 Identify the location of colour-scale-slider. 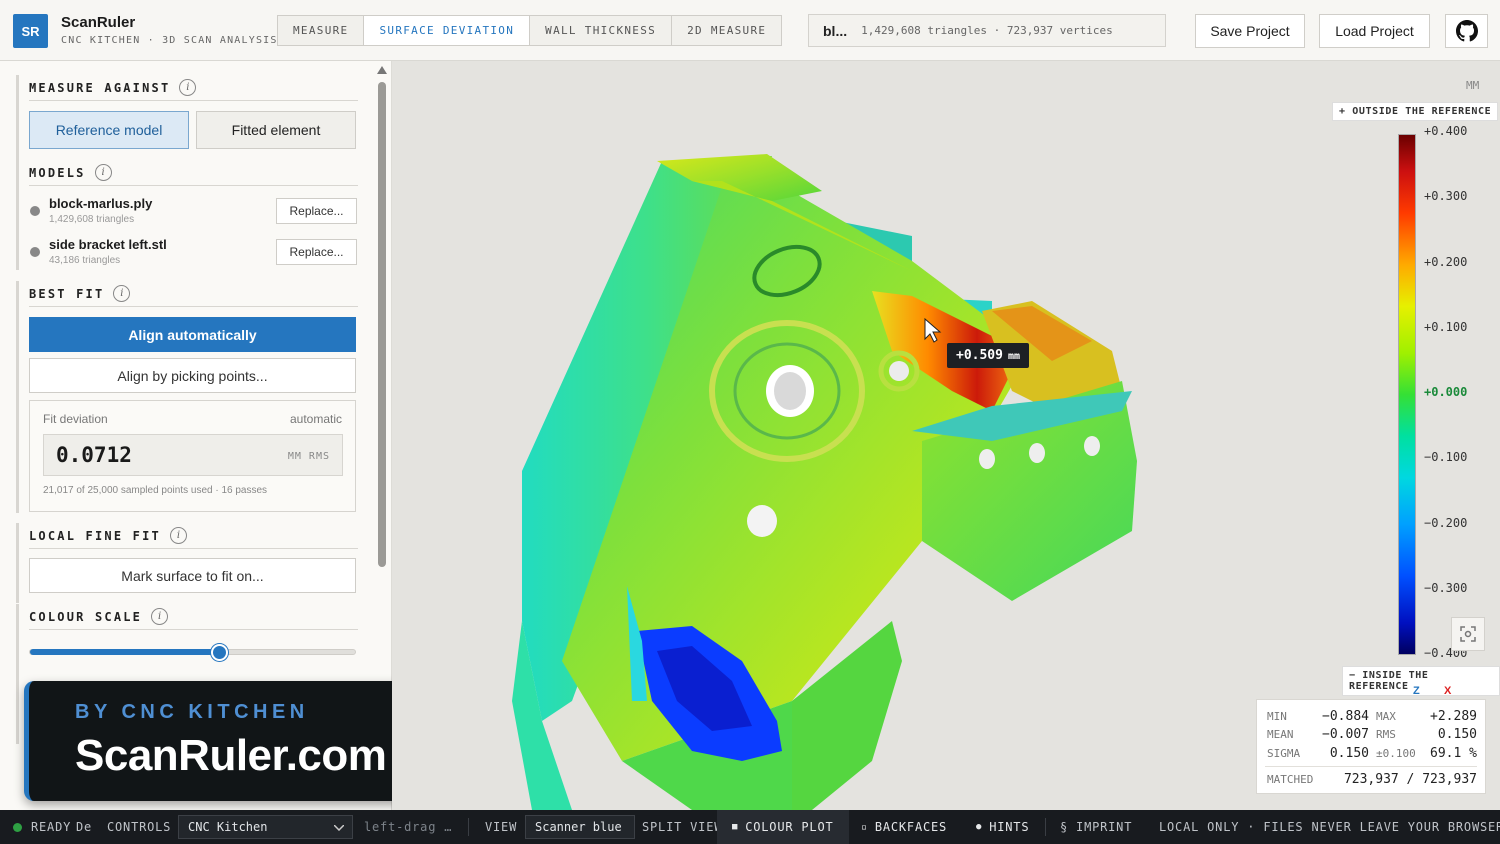
(192, 652).